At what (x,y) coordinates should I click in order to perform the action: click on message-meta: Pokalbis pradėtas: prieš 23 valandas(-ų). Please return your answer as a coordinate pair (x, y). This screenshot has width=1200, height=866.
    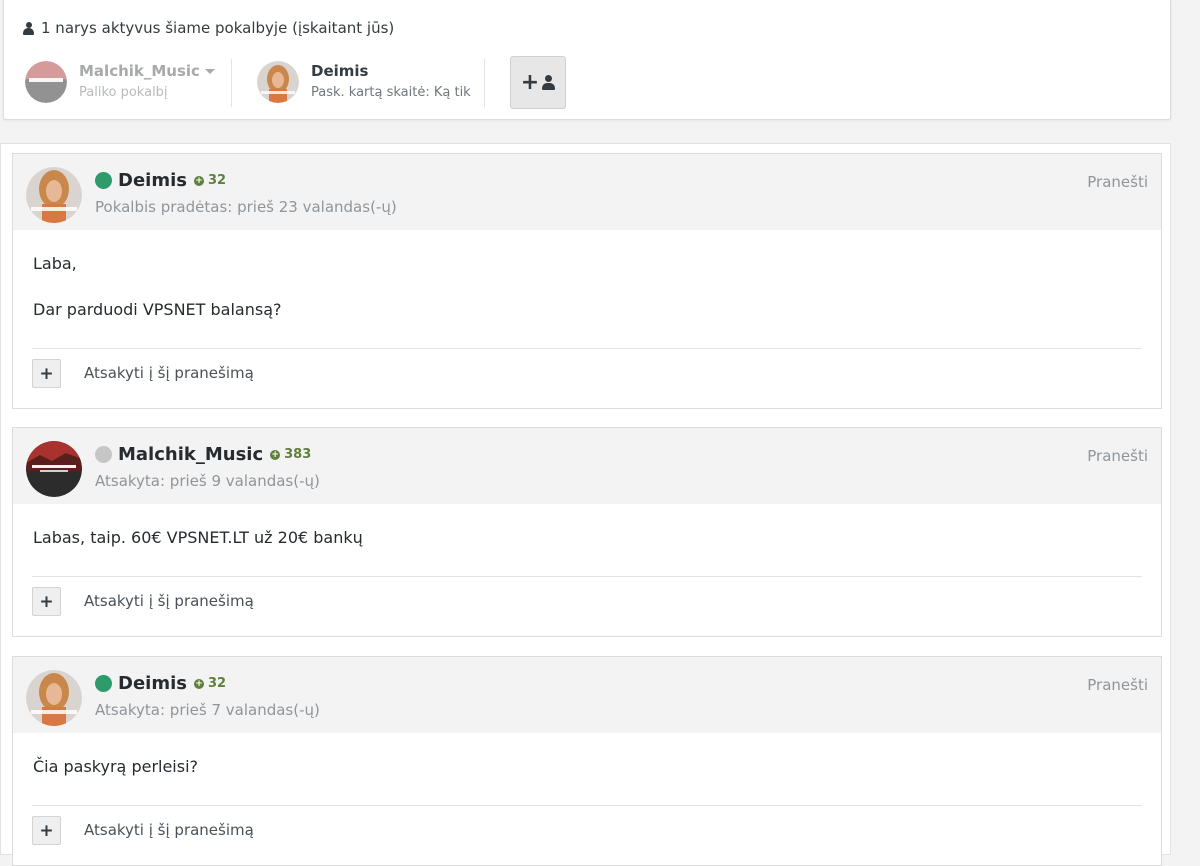
    Looking at the image, I should click on (246, 207).